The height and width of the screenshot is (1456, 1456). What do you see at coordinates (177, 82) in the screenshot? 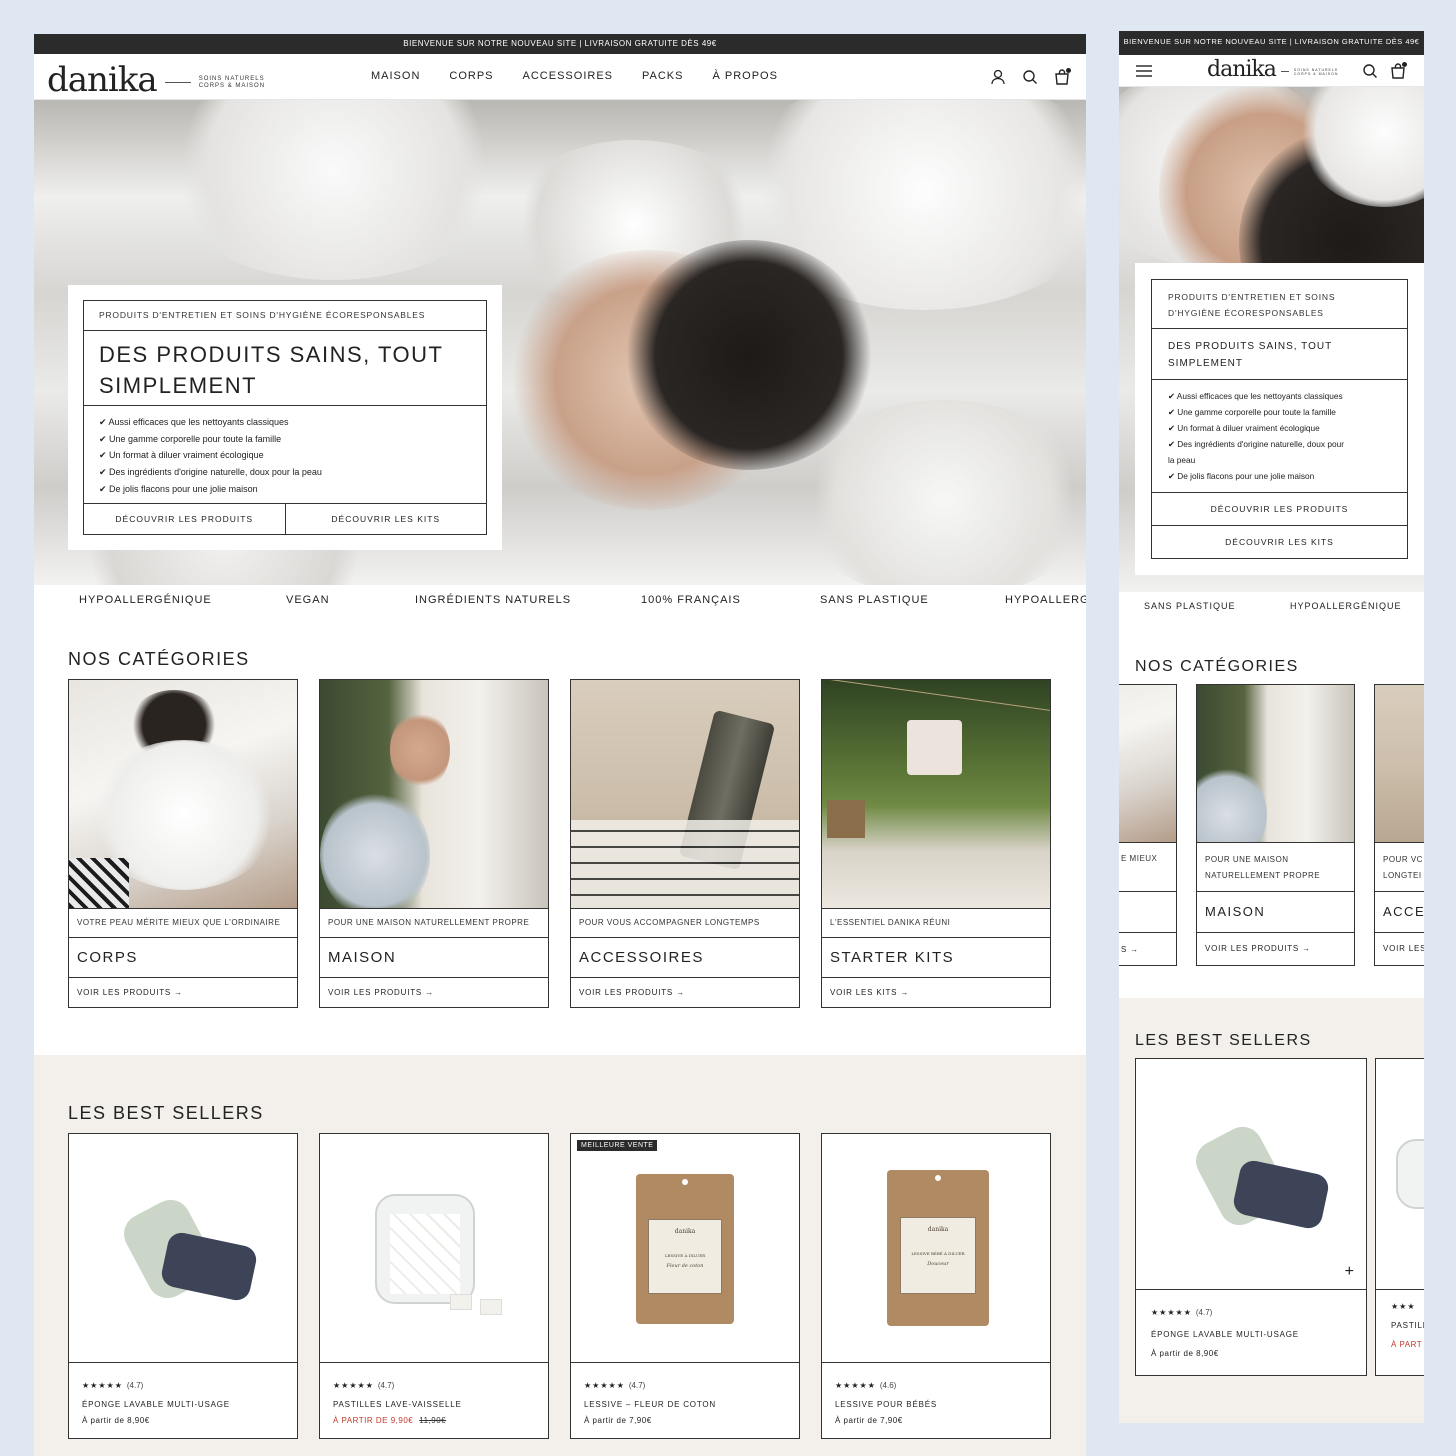
I see `logo-divider` at bounding box center [177, 82].